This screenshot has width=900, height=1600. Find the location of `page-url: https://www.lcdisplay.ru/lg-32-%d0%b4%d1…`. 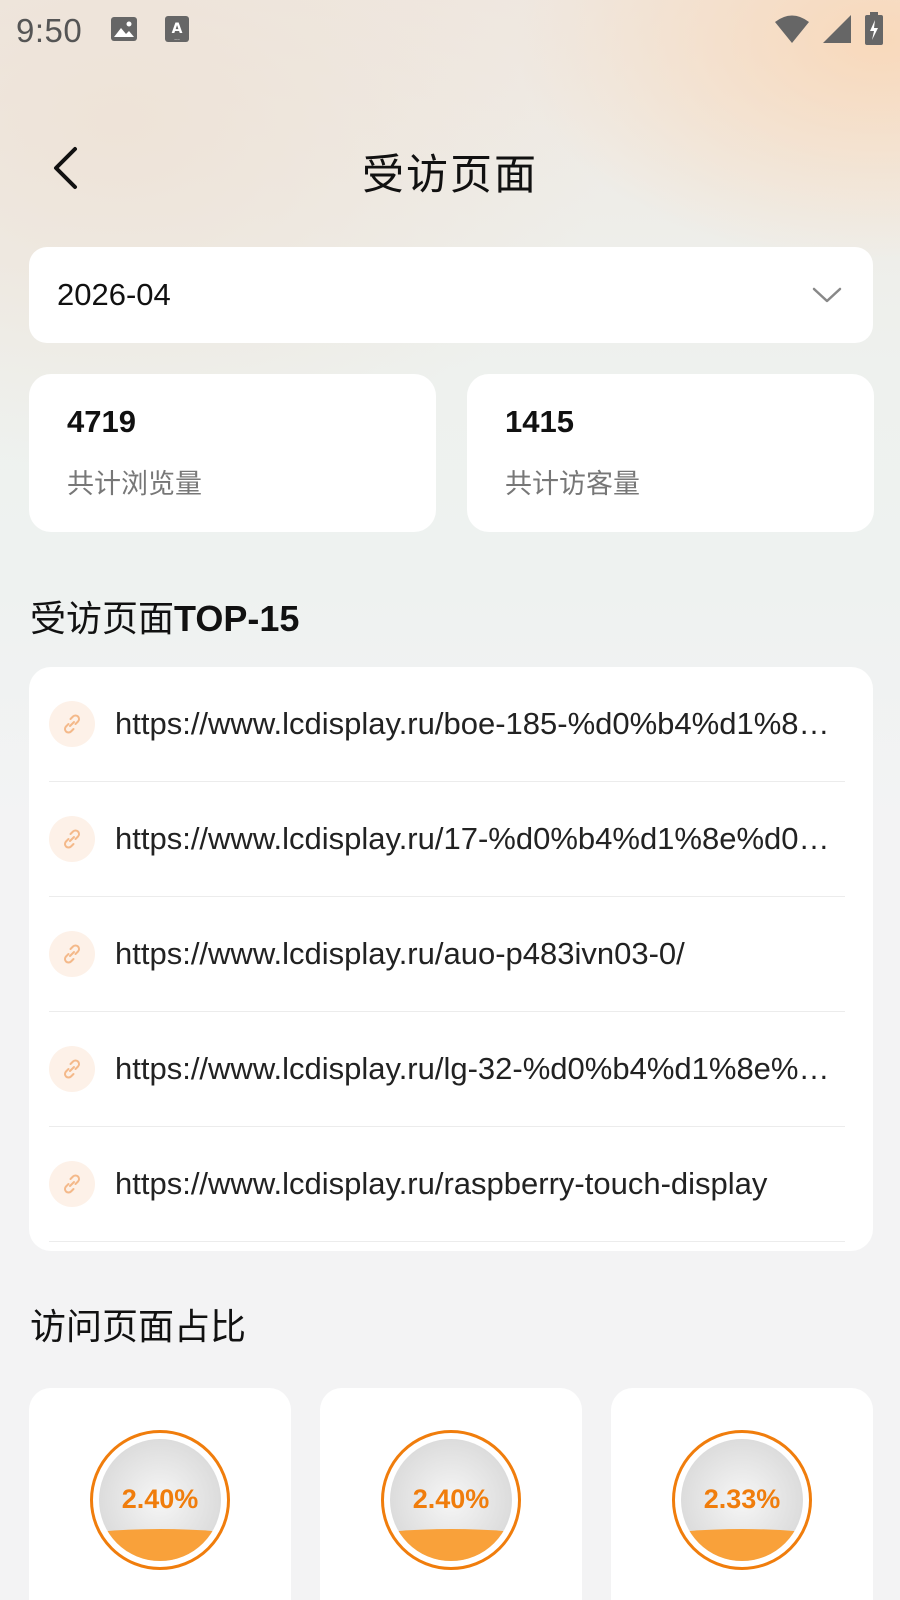

page-url: https://www.lcdisplay.ru/lg-32-%d0%b4%d1… is located at coordinates (475, 1068).